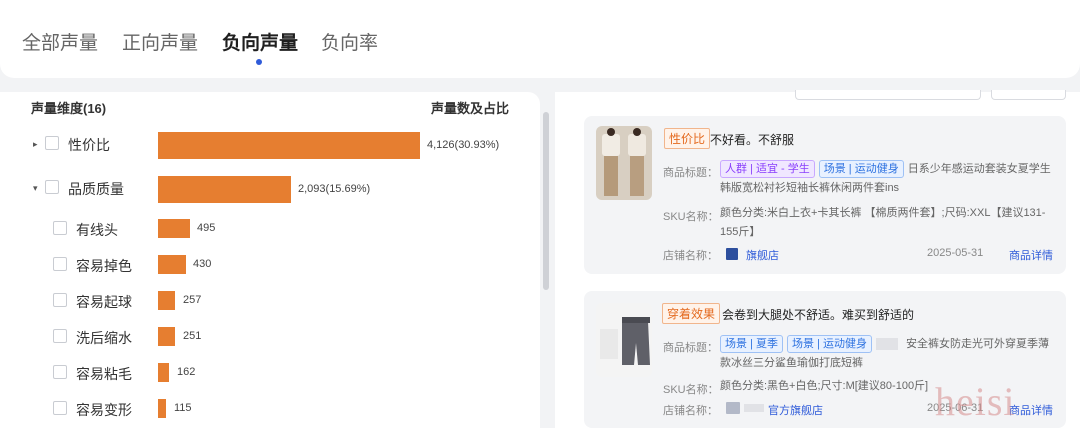 The image size is (1080, 428). What do you see at coordinates (104, 266) in the screenshot?
I see `row-label: 容易掉色` at bounding box center [104, 266].